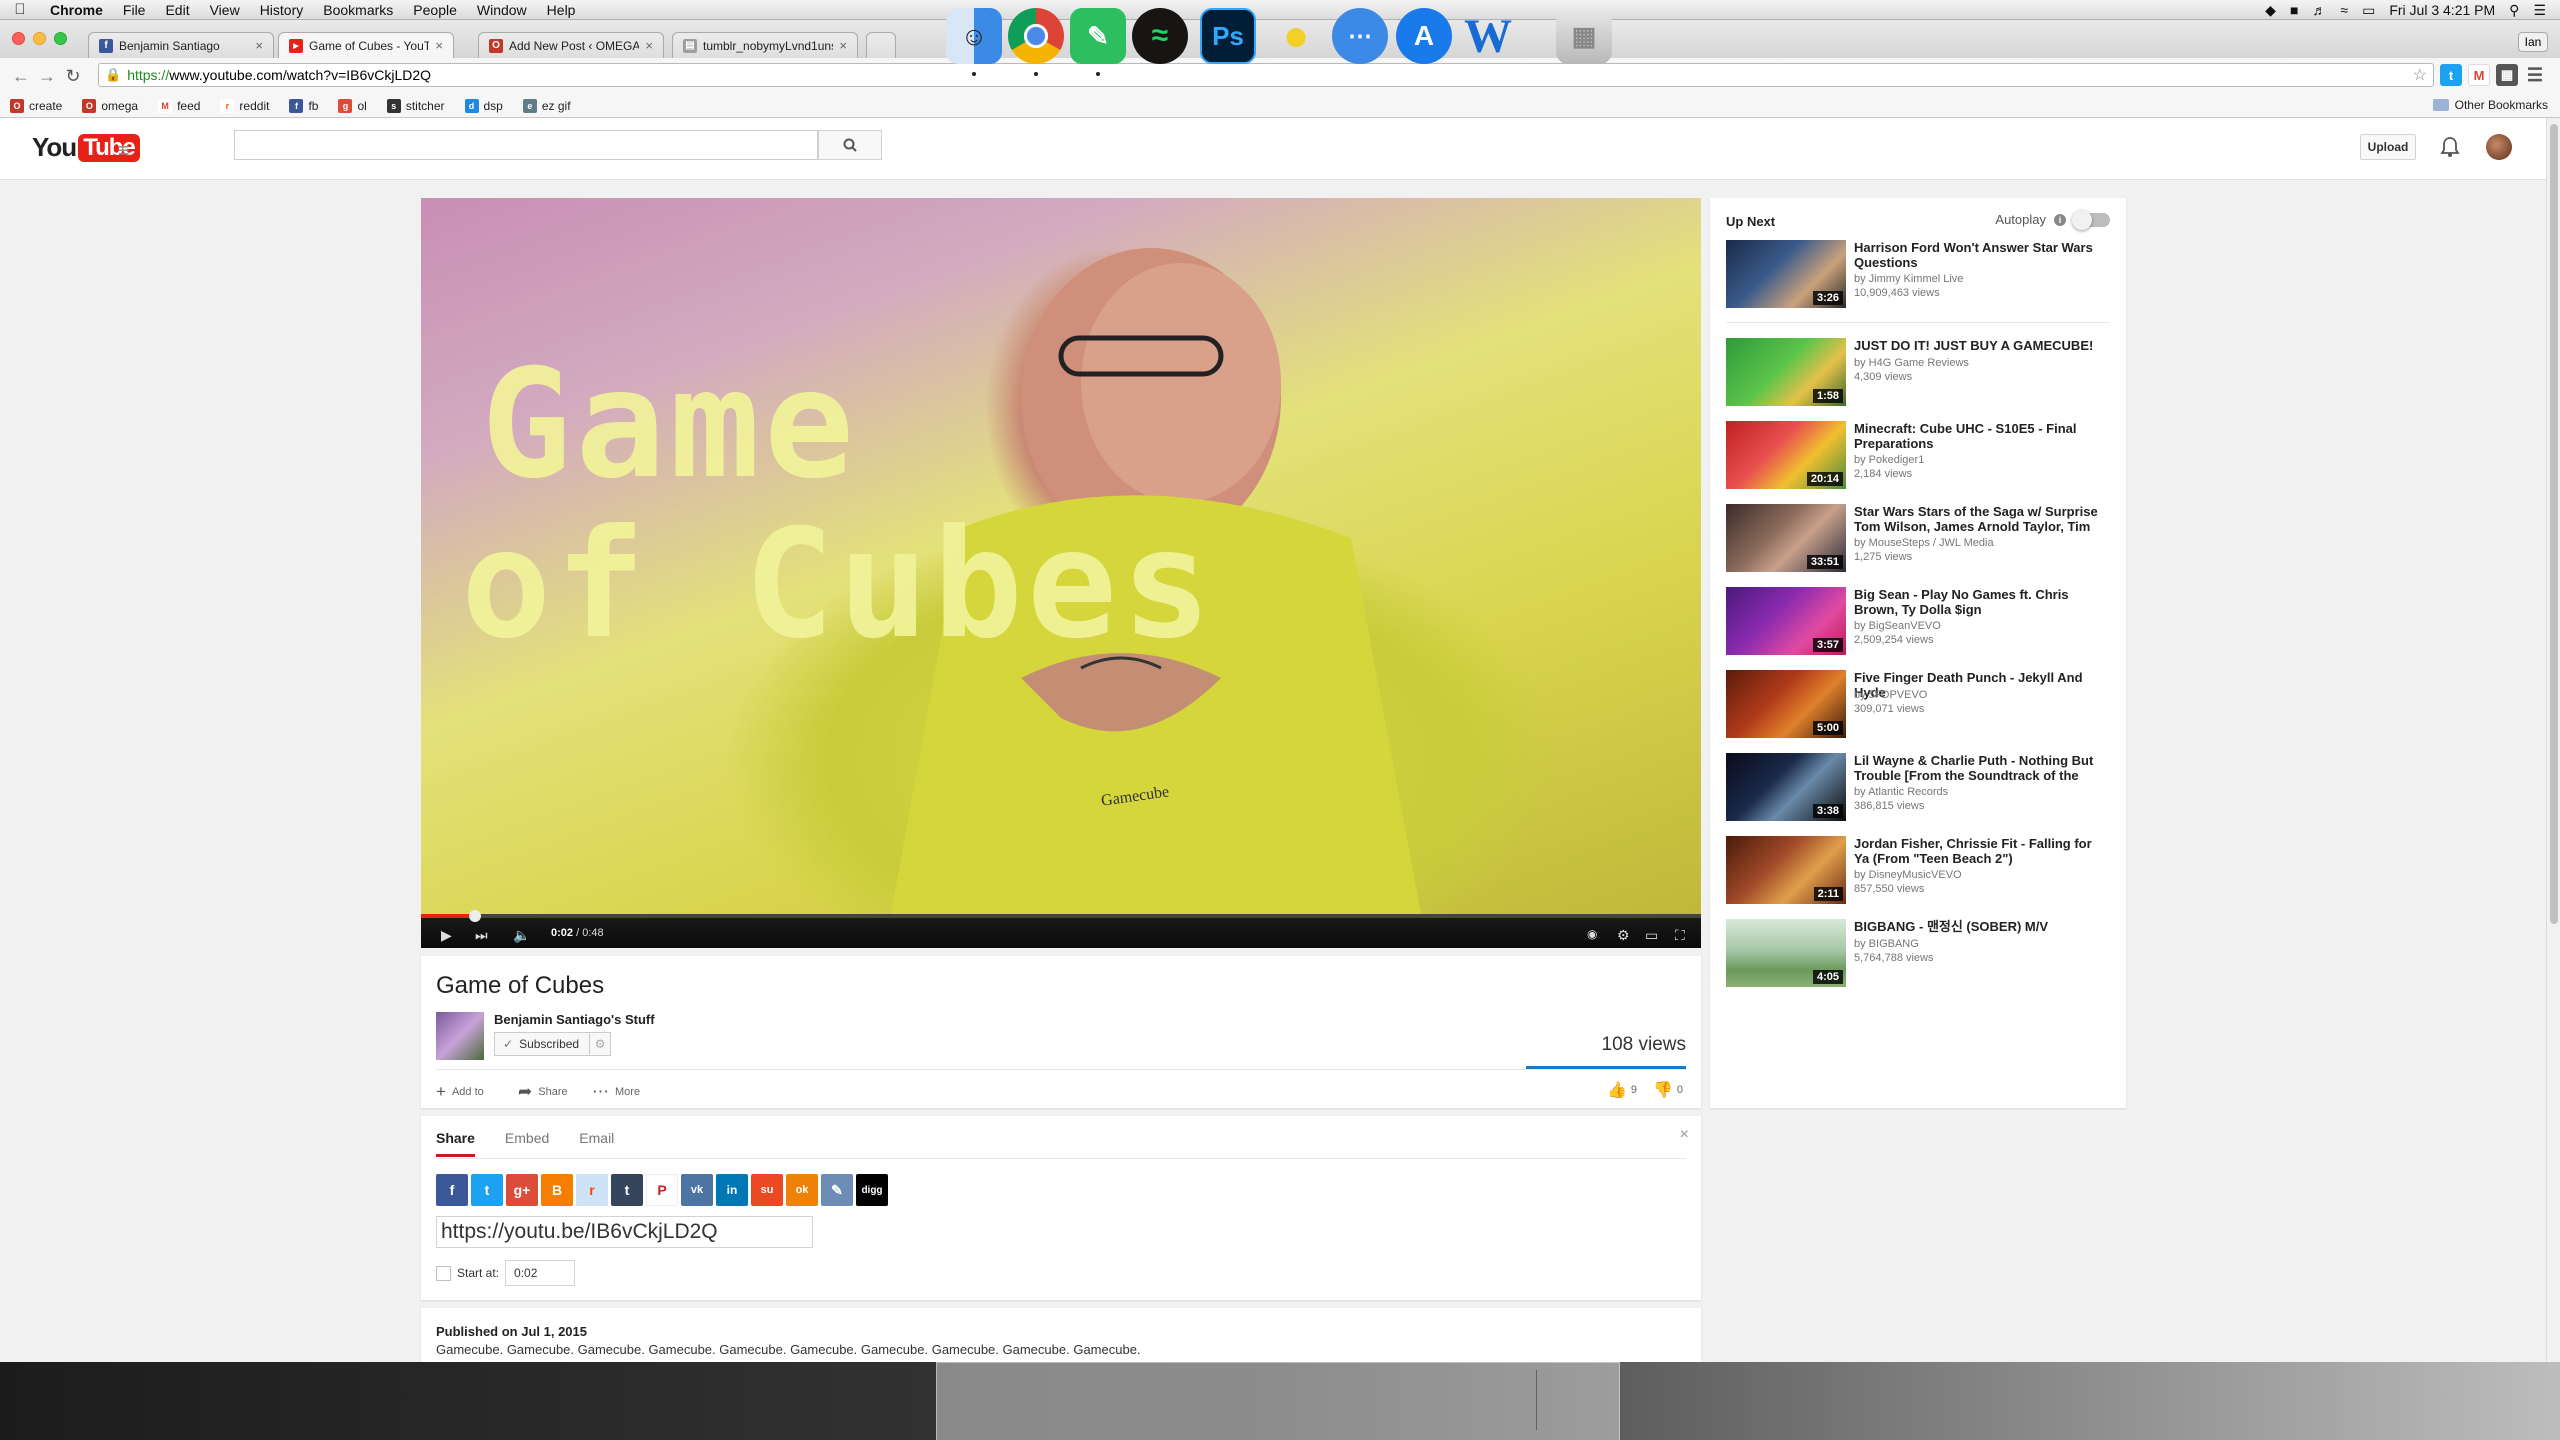  I want to click on scrollbar-thumb, so click(2554, 524).